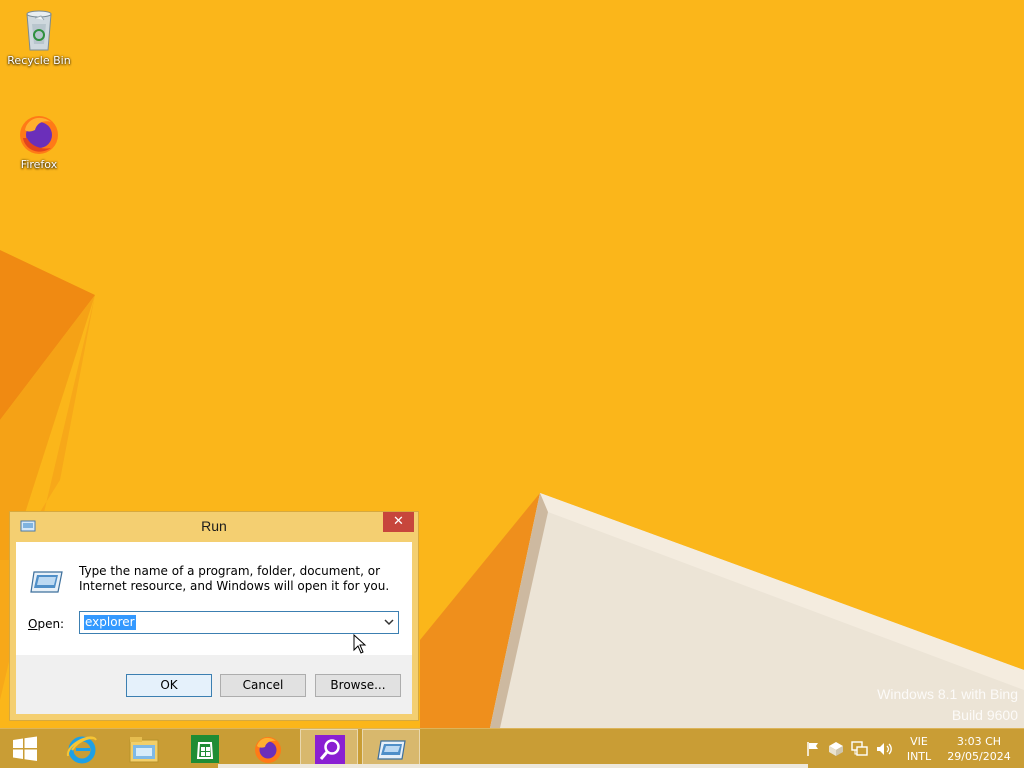 Image resolution: width=1024 pixels, height=768 pixels. I want to click on windows-watermark: Windows 8.1 with Bing Build 9600, so click(947, 704).